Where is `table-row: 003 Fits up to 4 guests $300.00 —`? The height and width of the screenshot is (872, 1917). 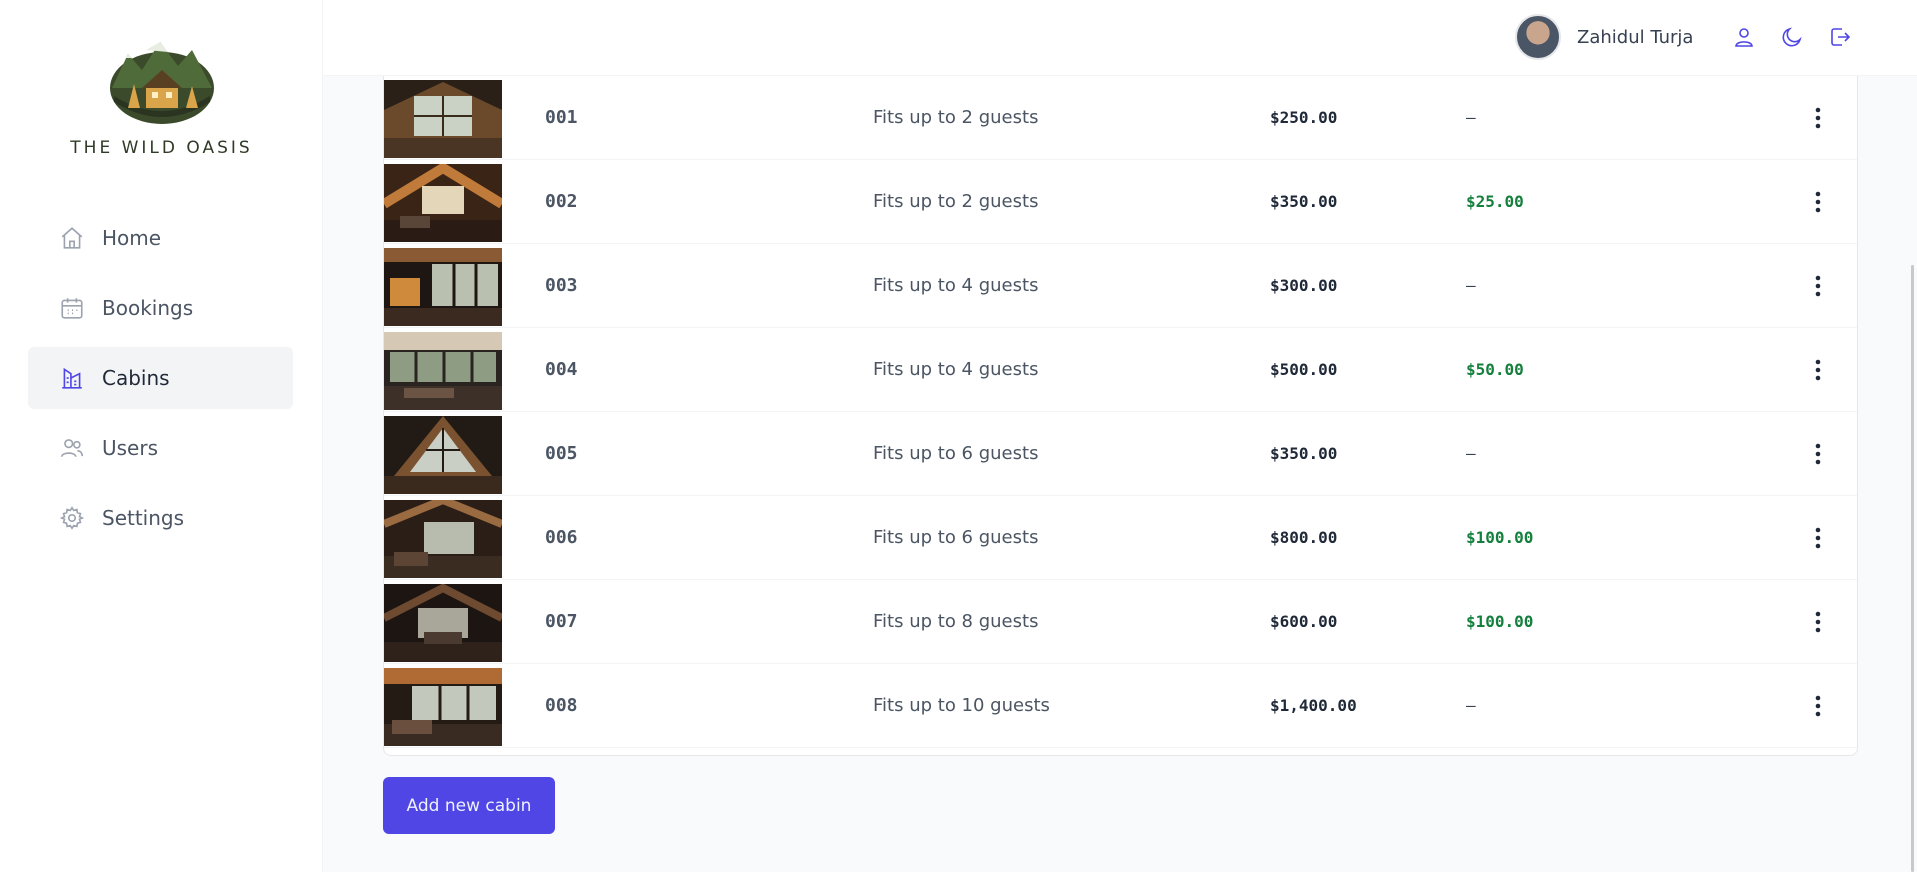 table-row: 003 Fits up to 4 guests $300.00 — is located at coordinates (1120, 286).